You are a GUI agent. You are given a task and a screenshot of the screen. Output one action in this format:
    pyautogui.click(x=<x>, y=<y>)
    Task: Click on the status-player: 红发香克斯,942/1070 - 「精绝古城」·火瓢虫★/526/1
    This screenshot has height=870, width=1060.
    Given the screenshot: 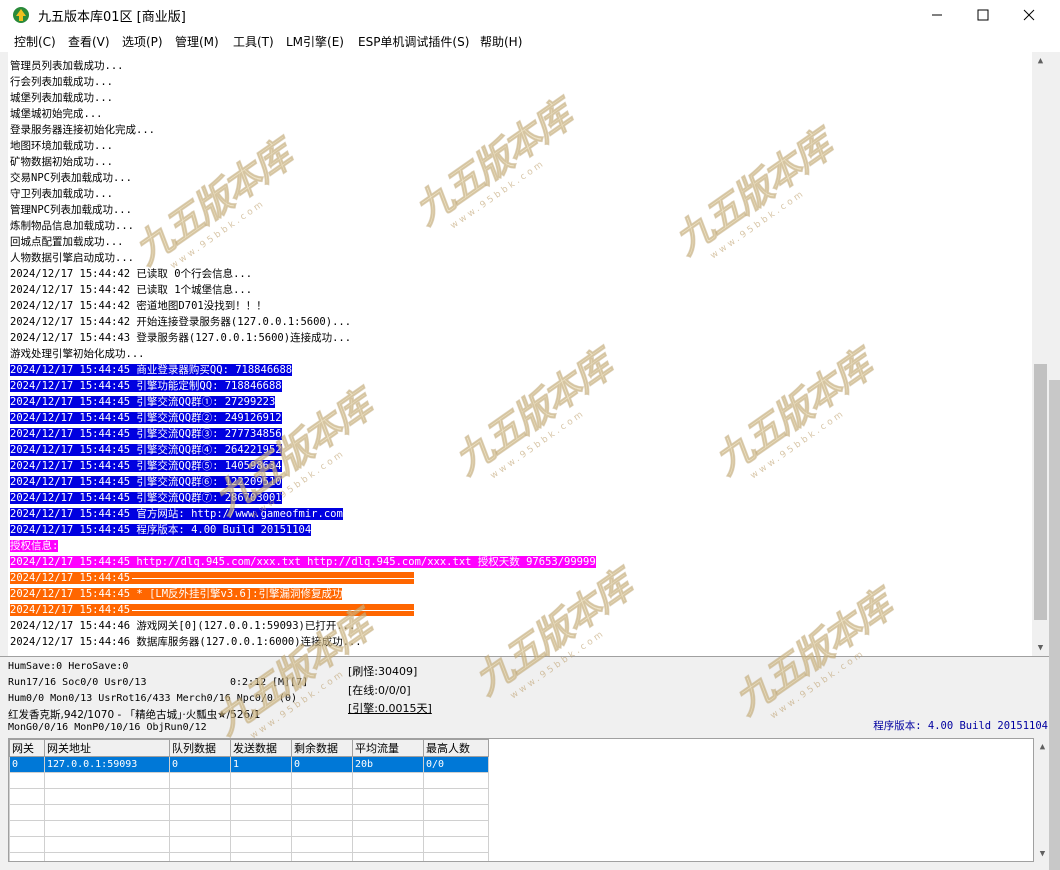 What is the action you would take?
    pyautogui.click(x=134, y=715)
    